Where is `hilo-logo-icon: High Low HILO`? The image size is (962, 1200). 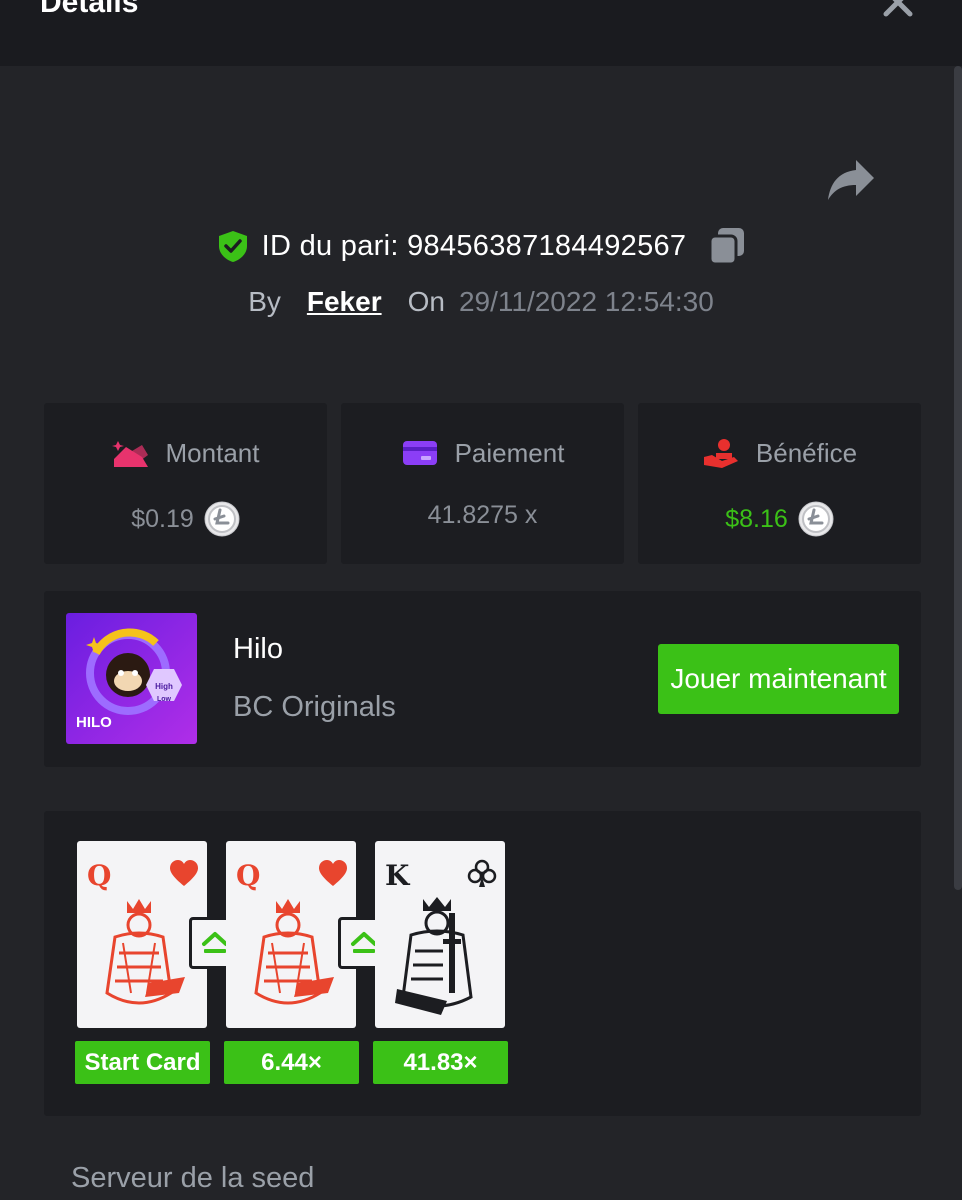 hilo-logo-icon: High Low HILO is located at coordinates (131, 678).